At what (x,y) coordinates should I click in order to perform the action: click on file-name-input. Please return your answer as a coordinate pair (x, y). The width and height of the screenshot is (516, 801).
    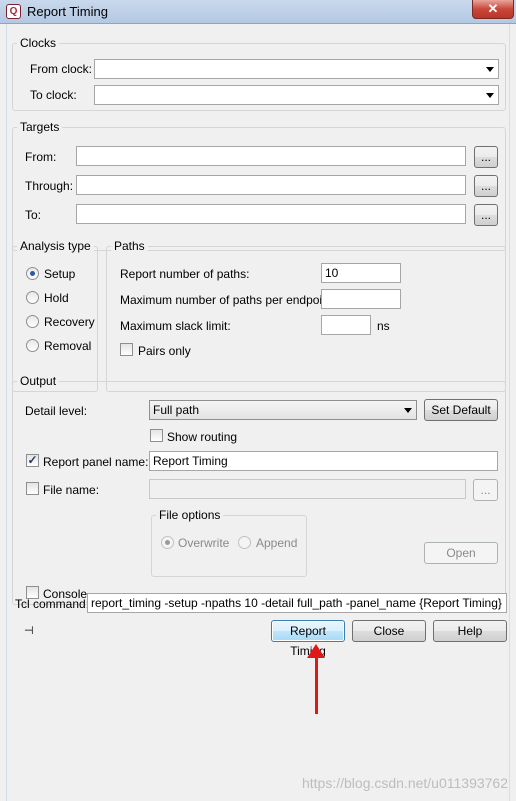
    Looking at the image, I should click on (307, 489).